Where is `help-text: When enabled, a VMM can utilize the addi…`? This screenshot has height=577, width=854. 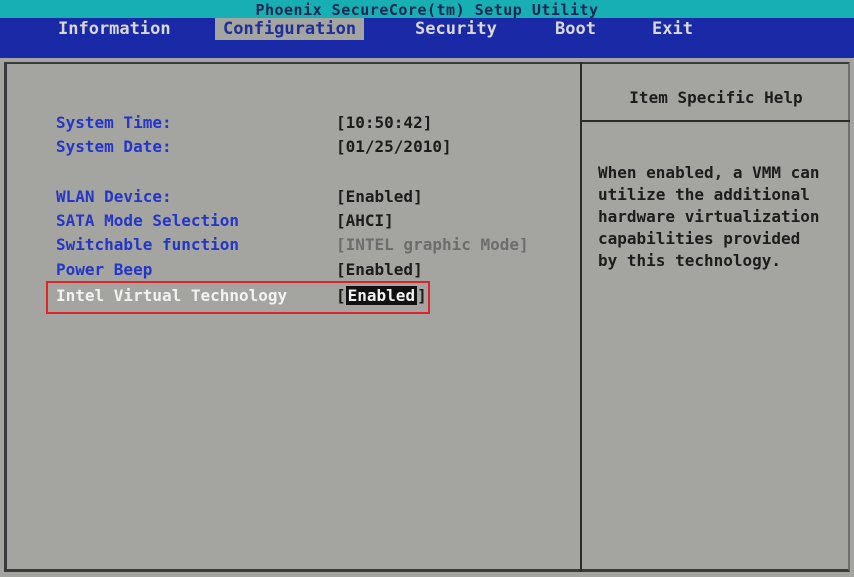 help-text: When enabled, a VMM can utilize the addi… is located at coordinates (709, 216).